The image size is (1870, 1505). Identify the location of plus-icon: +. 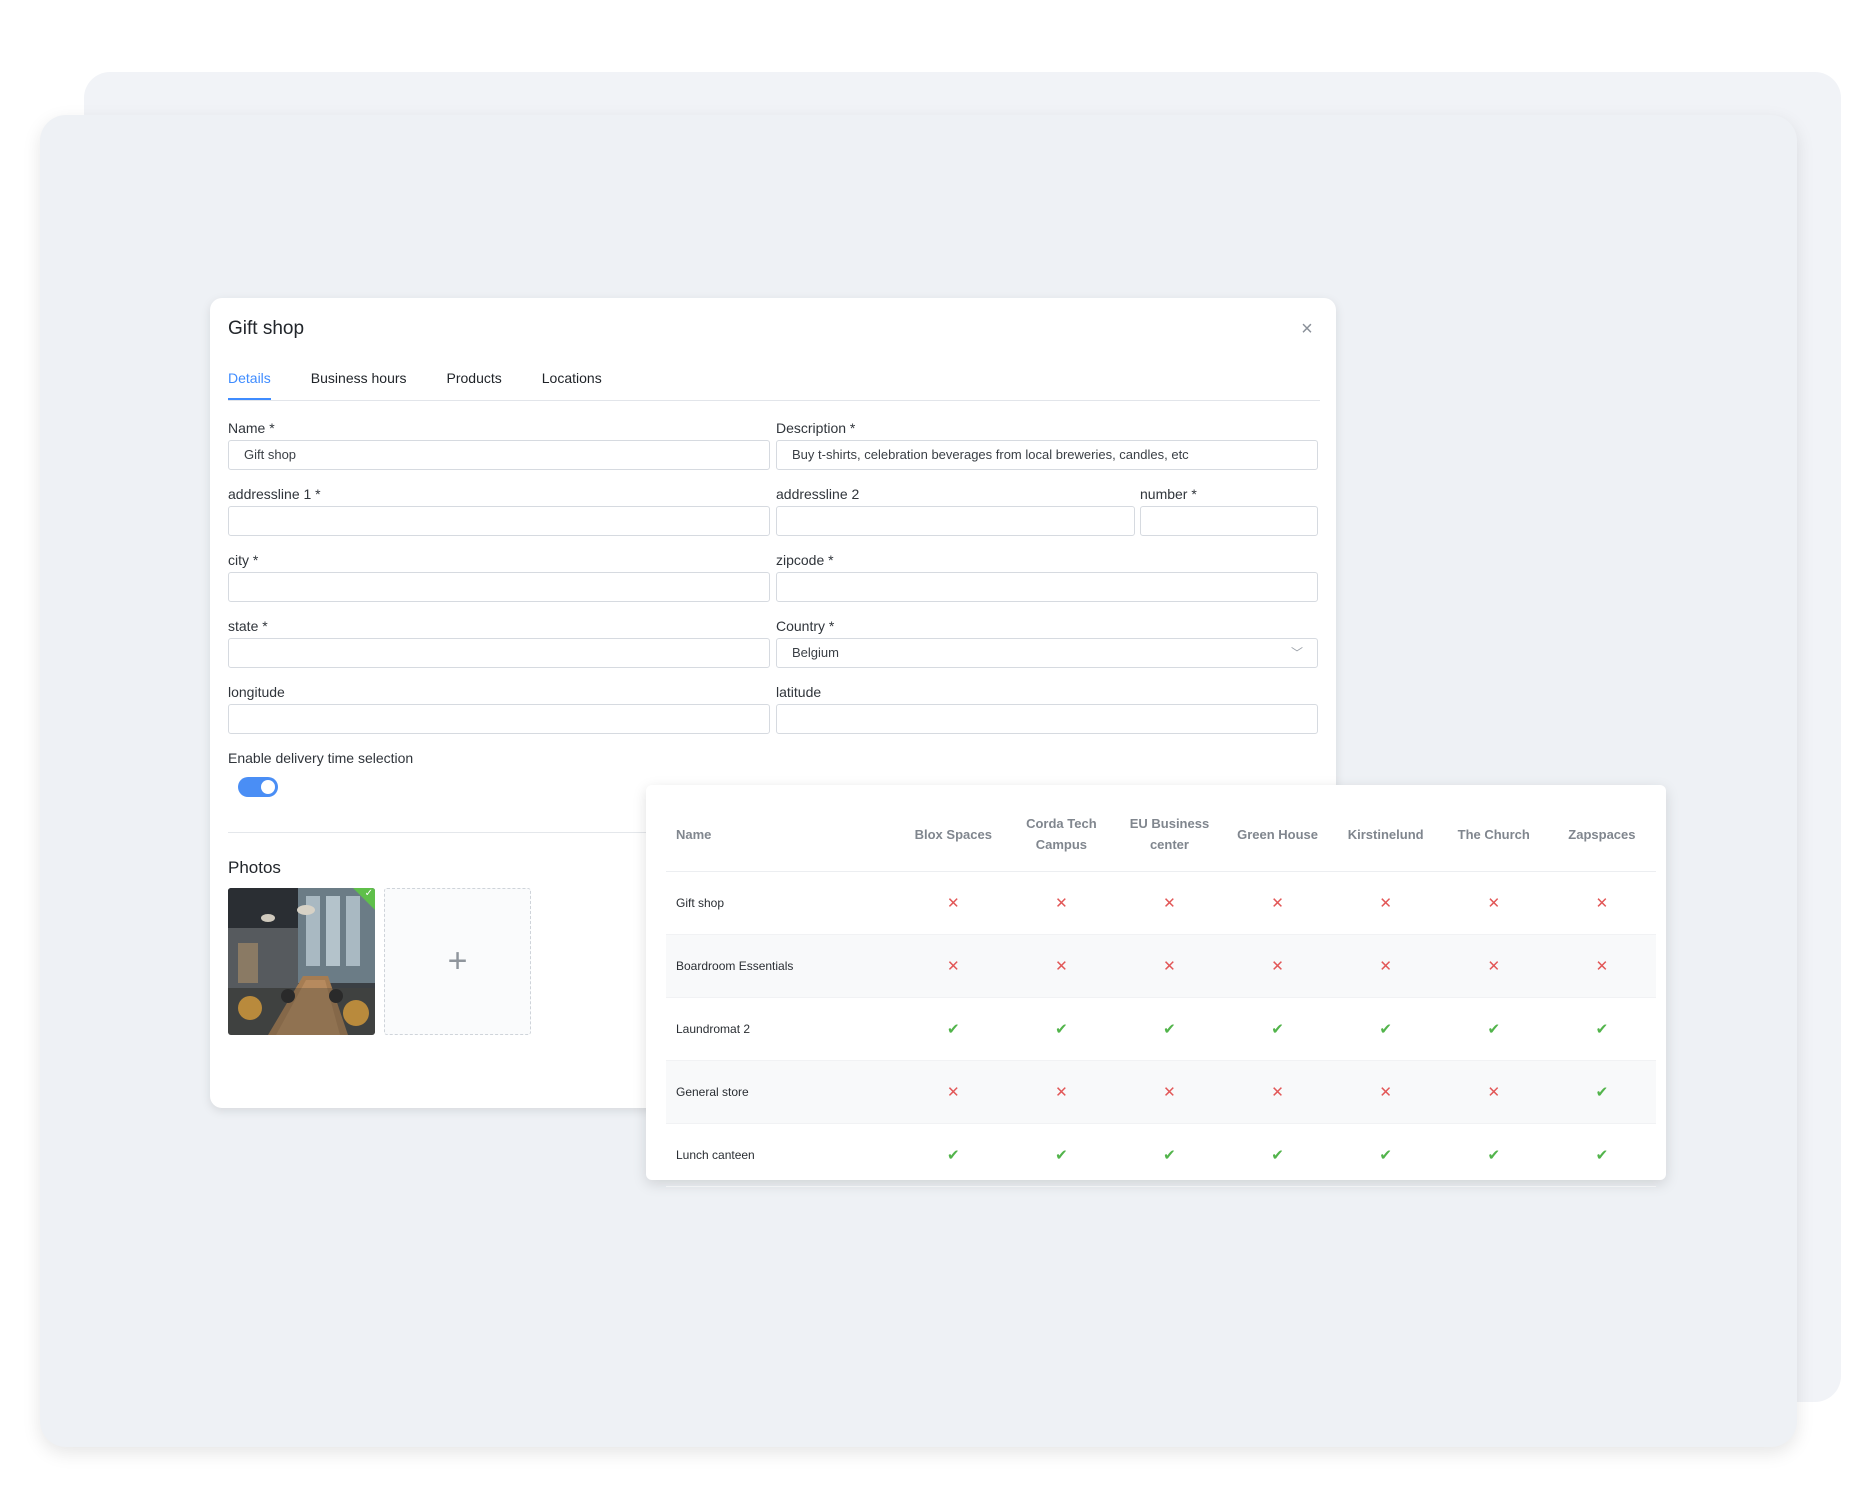
(457, 961).